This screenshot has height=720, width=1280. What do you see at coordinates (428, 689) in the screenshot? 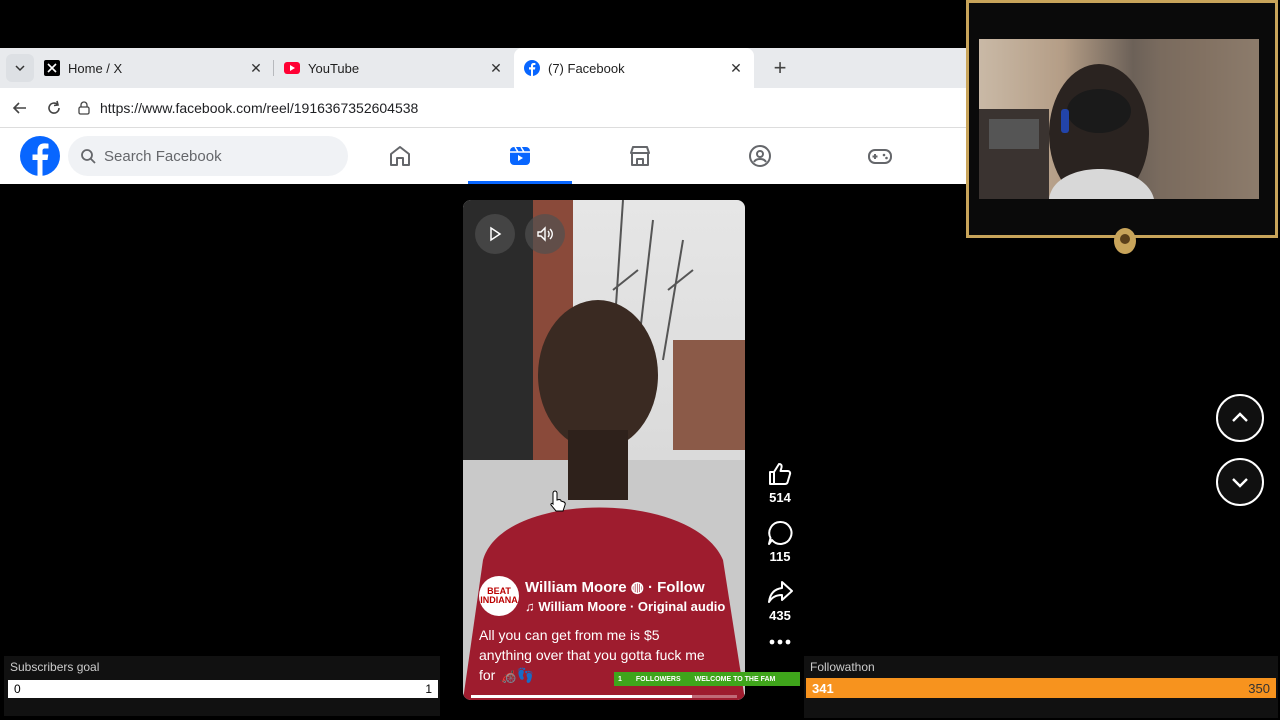
I see `subs-goal: 1` at bounding box center [428, 689].